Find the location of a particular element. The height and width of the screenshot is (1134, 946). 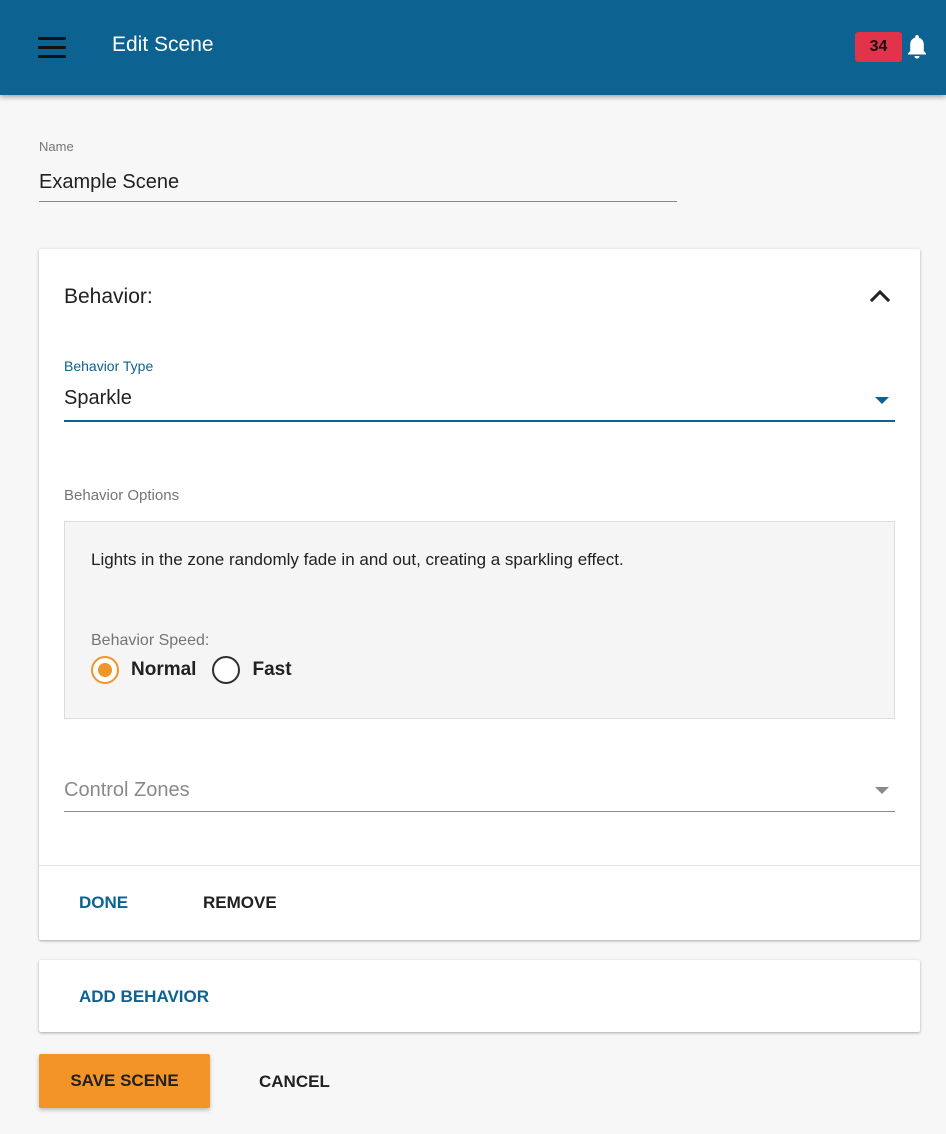

control-zones-select: Control Zones is located at coordinates (479, 790).